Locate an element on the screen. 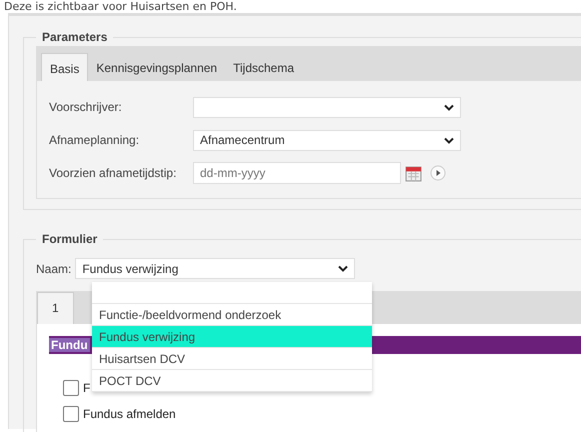  calendar-icon is located at coordinates (413, 173).